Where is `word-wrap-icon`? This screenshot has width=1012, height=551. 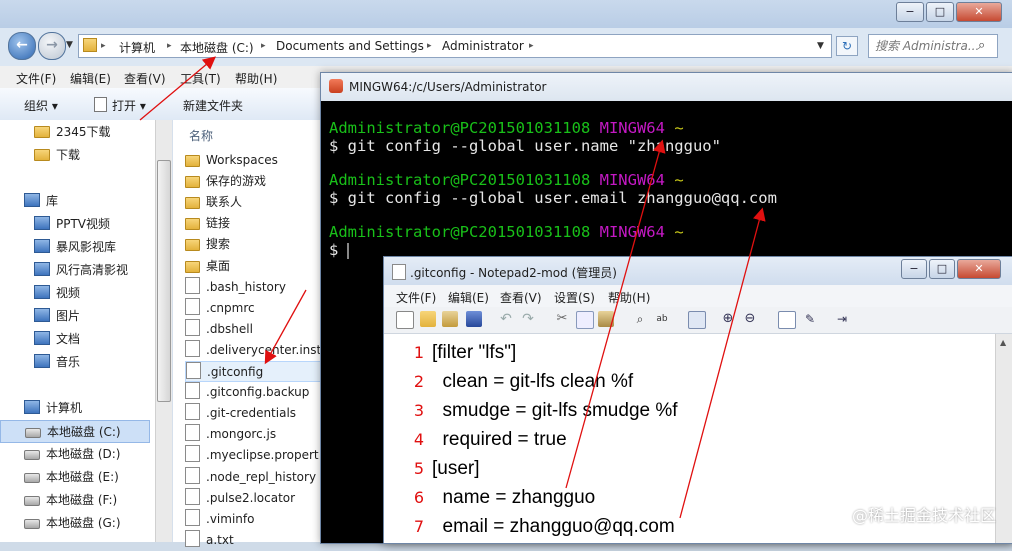
word-wrap-icon is located at coordinates (697, 320).